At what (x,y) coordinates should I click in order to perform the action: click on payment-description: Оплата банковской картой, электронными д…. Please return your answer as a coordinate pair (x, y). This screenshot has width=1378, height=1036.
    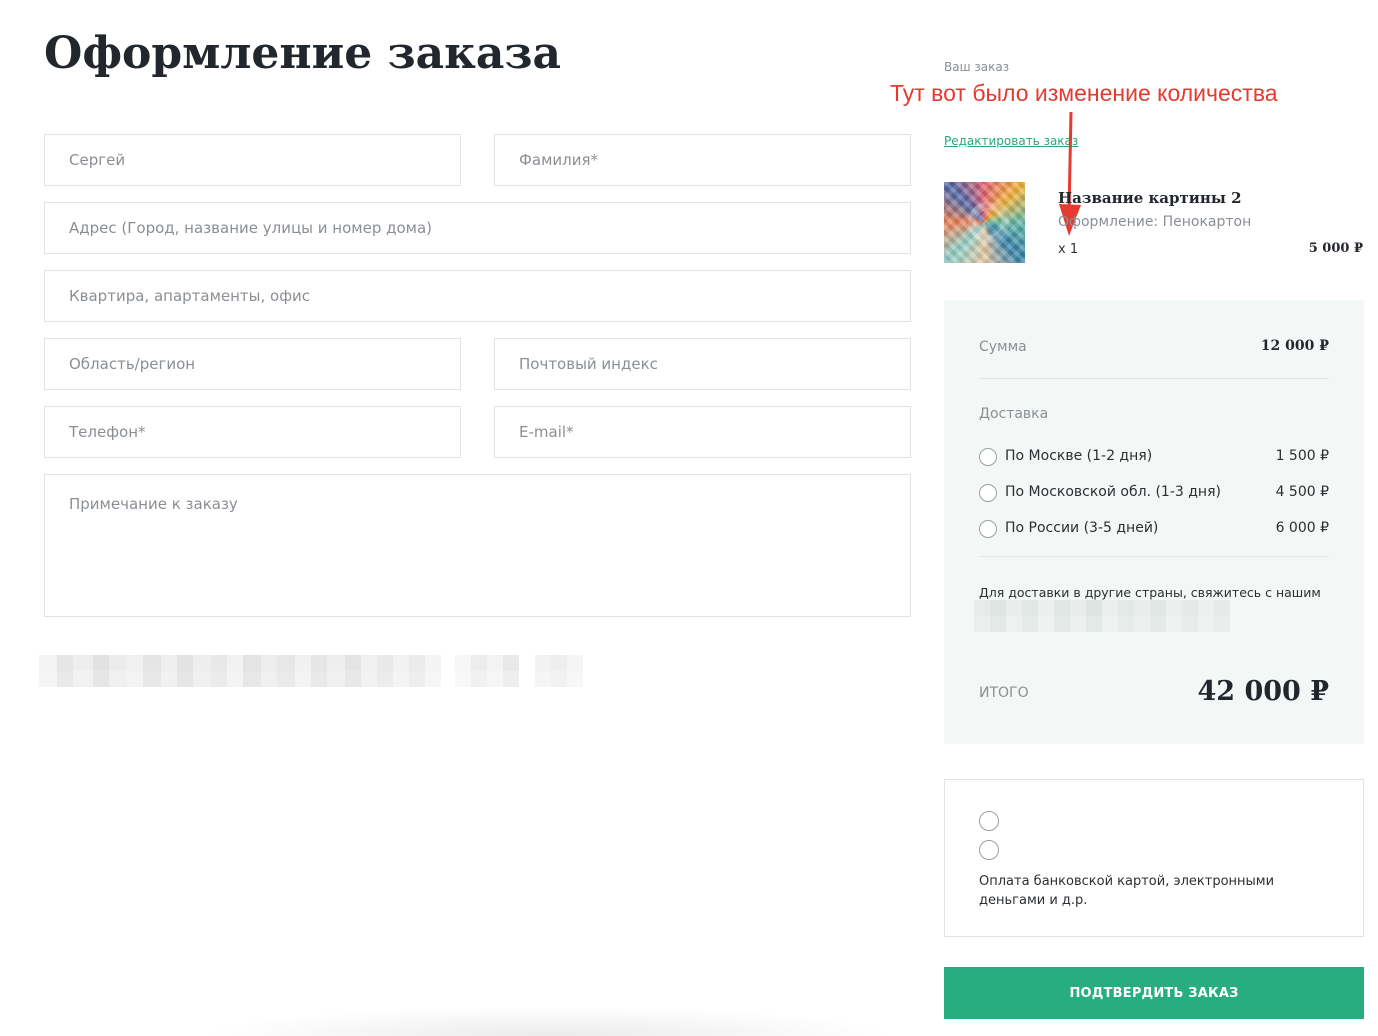
    Looking at the image, I should click on (1127, 891).